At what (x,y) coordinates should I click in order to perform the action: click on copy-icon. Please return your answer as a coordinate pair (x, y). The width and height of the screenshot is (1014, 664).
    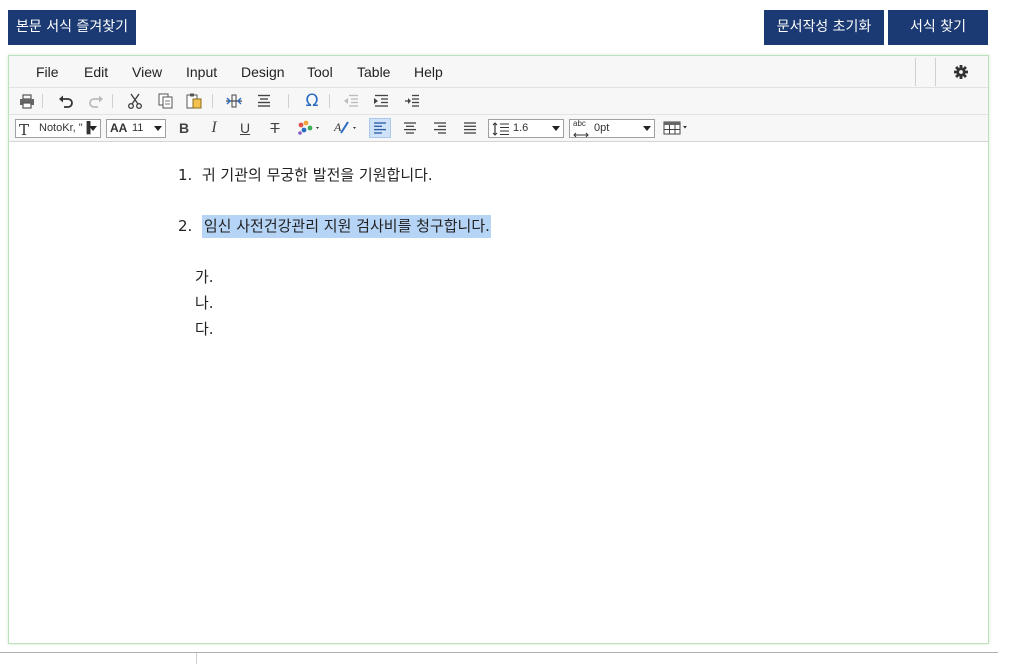
    Looking at the image, I should click on (165, 101).